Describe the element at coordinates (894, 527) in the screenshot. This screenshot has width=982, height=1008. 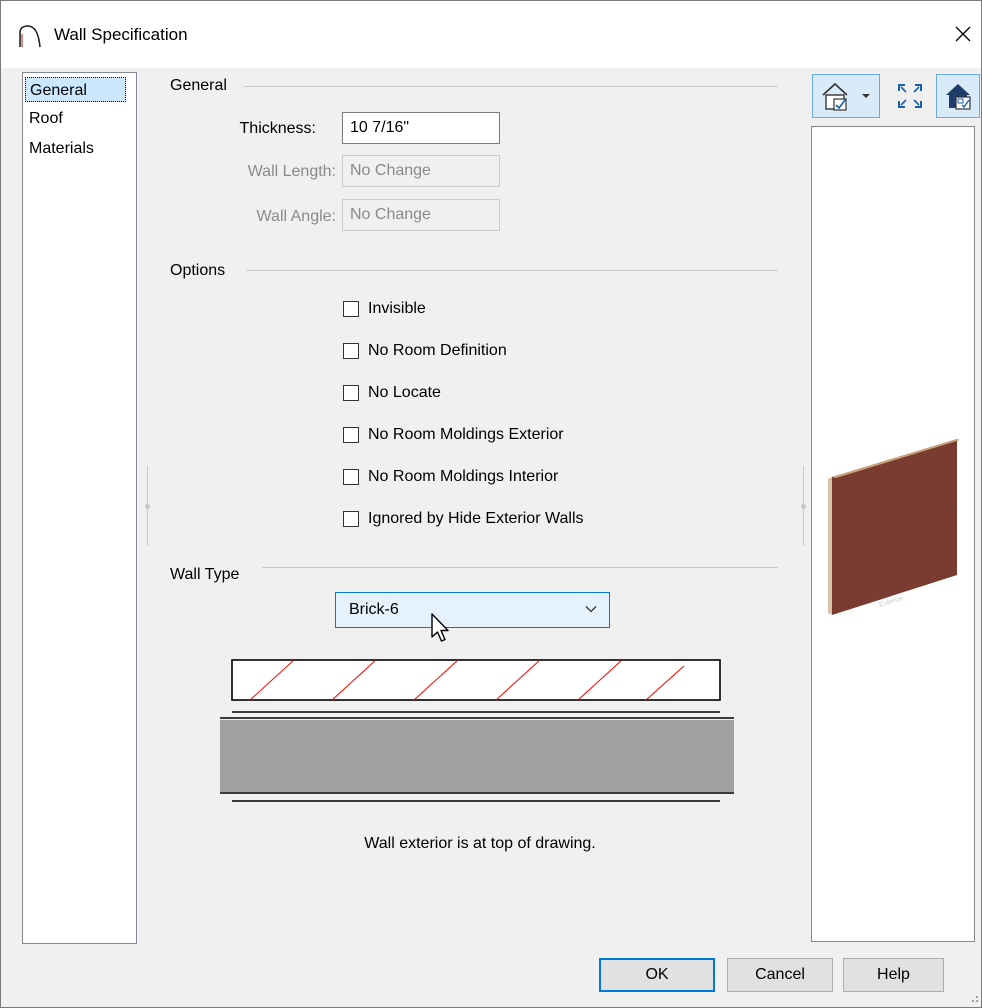
I see `wall-3d-preview: Exterior` at that location.